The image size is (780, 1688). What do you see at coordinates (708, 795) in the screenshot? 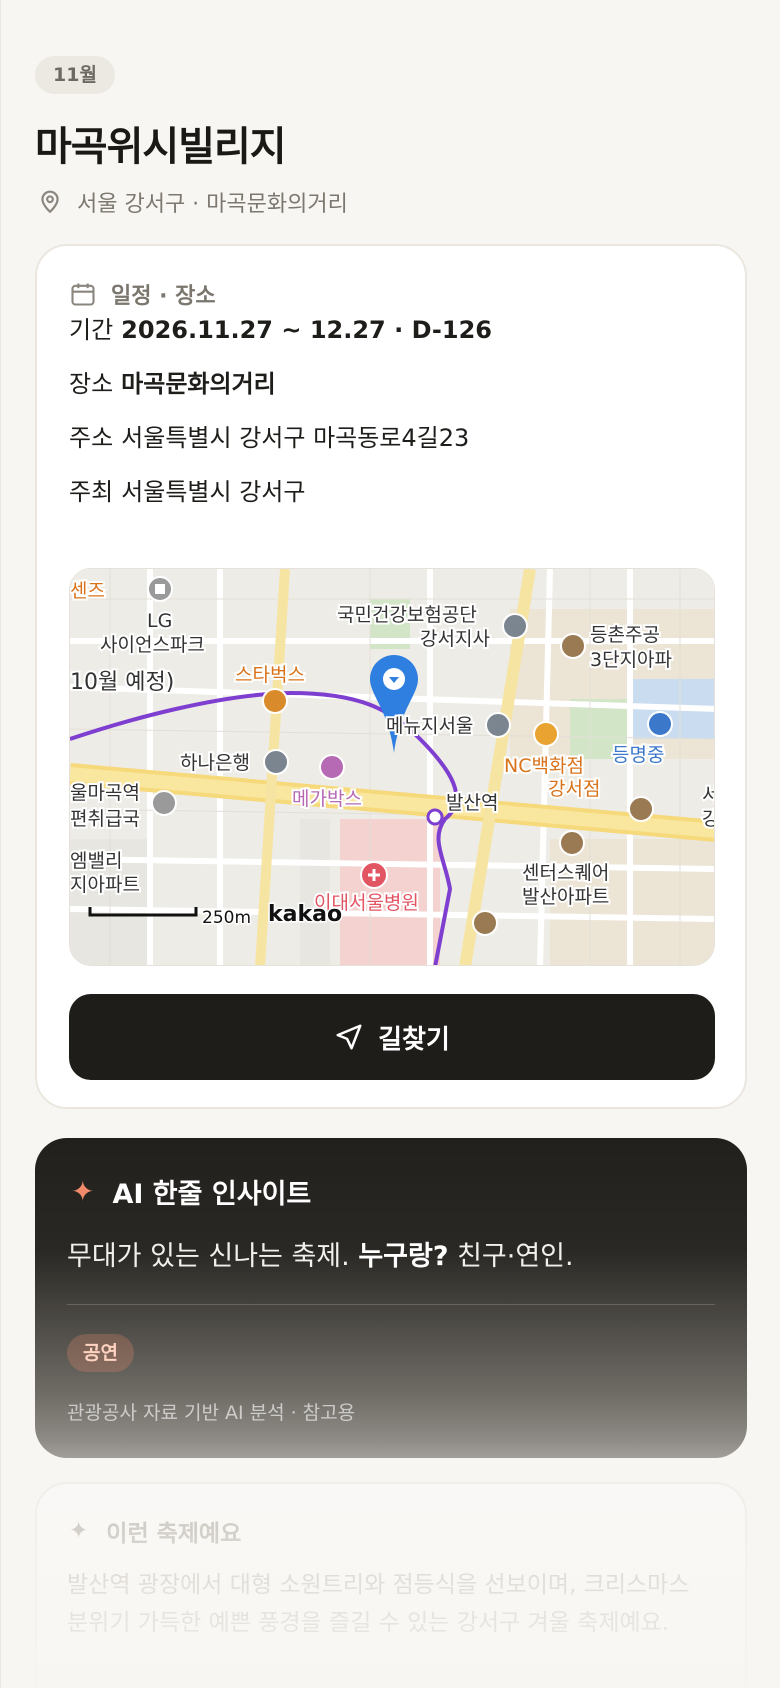
I see `map-label: 서` at bounding box center [708, 795].